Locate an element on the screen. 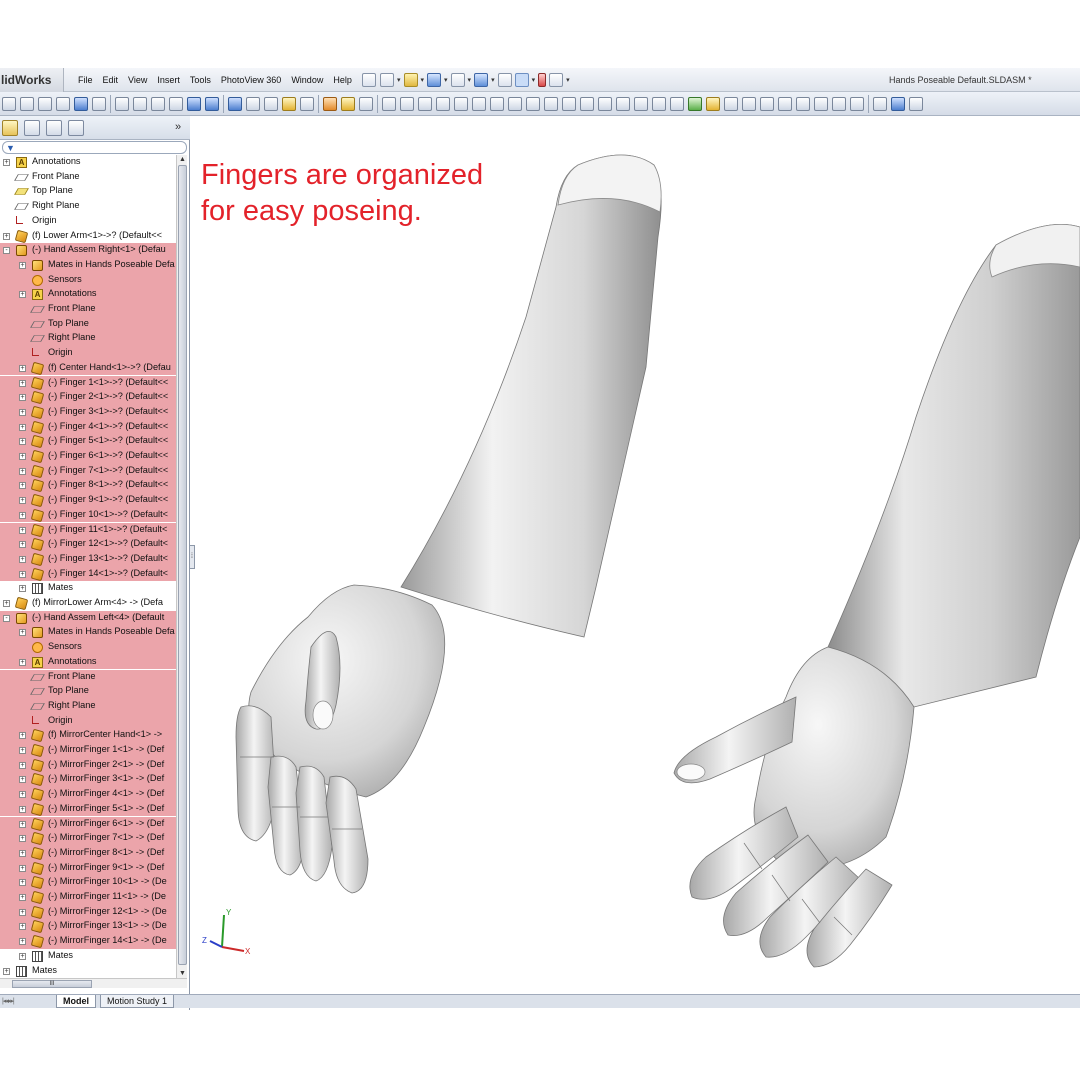 Image resolution: width=1080 pixels, height=1080 pixels. rotate-icon is located at coordinates (81, 103).